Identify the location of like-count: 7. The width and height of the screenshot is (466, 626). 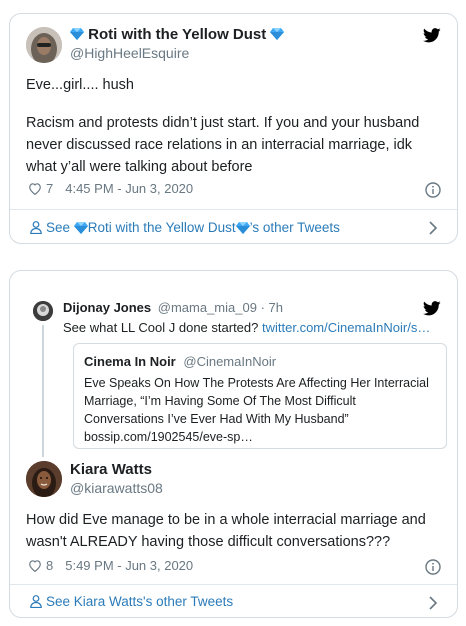
(49, 188).